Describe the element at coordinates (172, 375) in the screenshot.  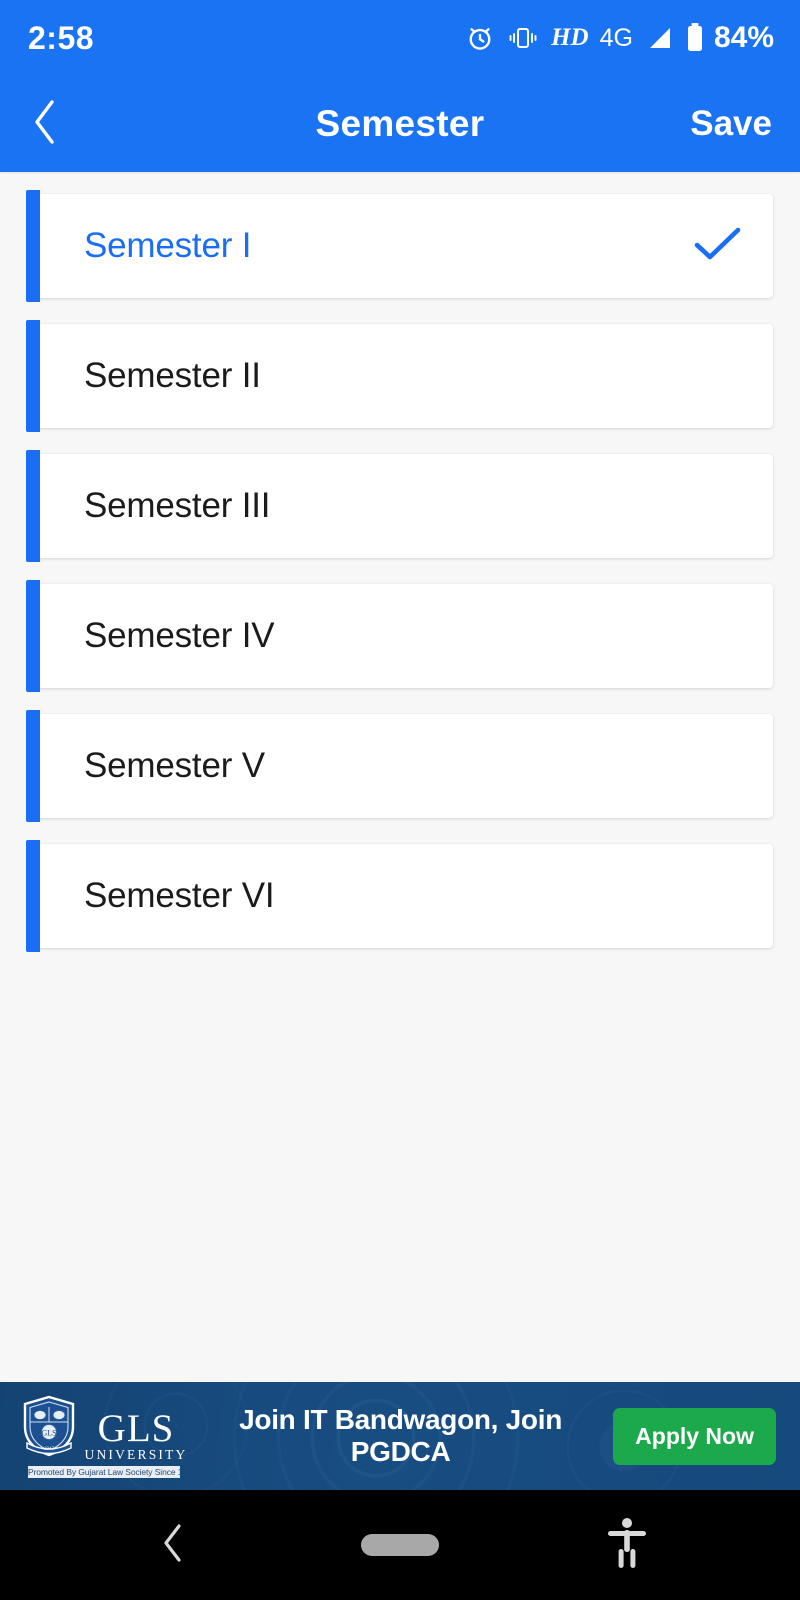
I see `semester-label: Semester II` at that location.